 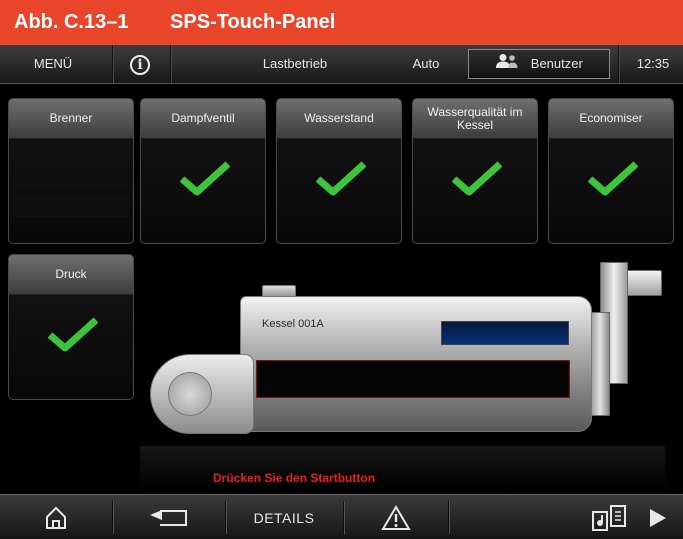 I want to click on boiler-name: Kessel 001A, so click(x=293, y=324).